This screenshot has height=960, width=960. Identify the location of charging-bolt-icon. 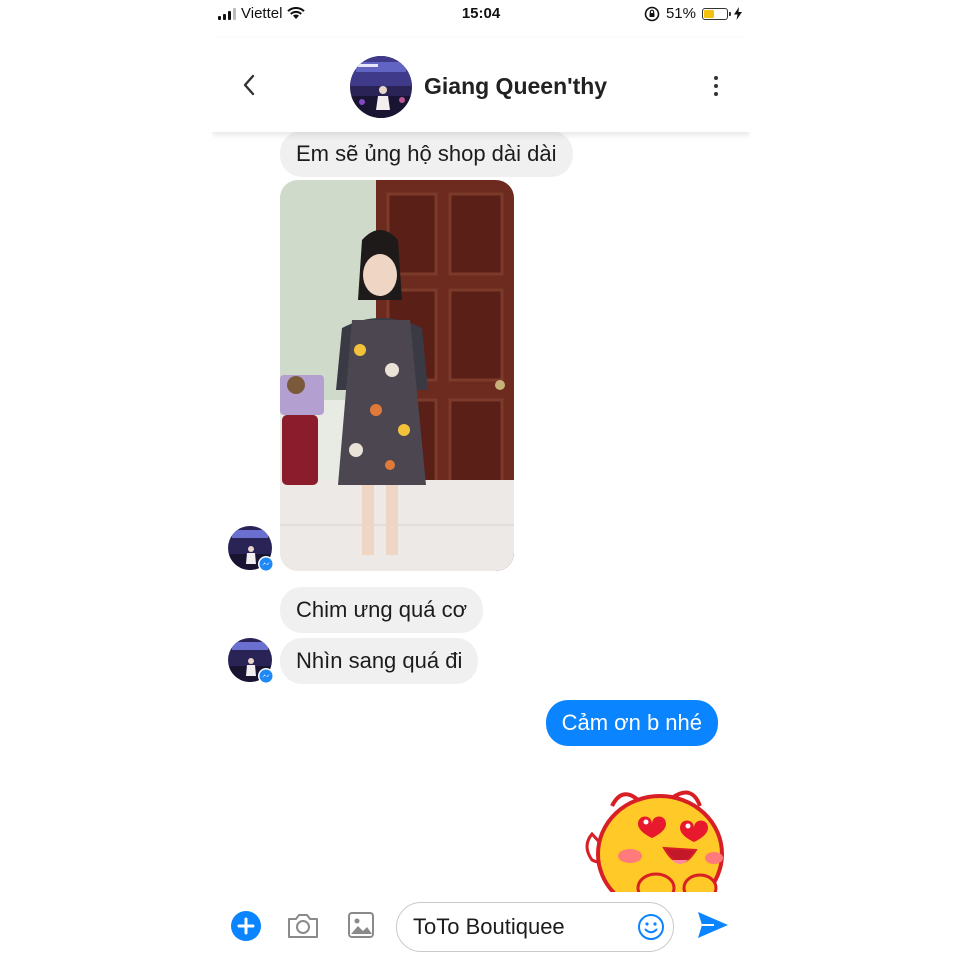
(738, 13).